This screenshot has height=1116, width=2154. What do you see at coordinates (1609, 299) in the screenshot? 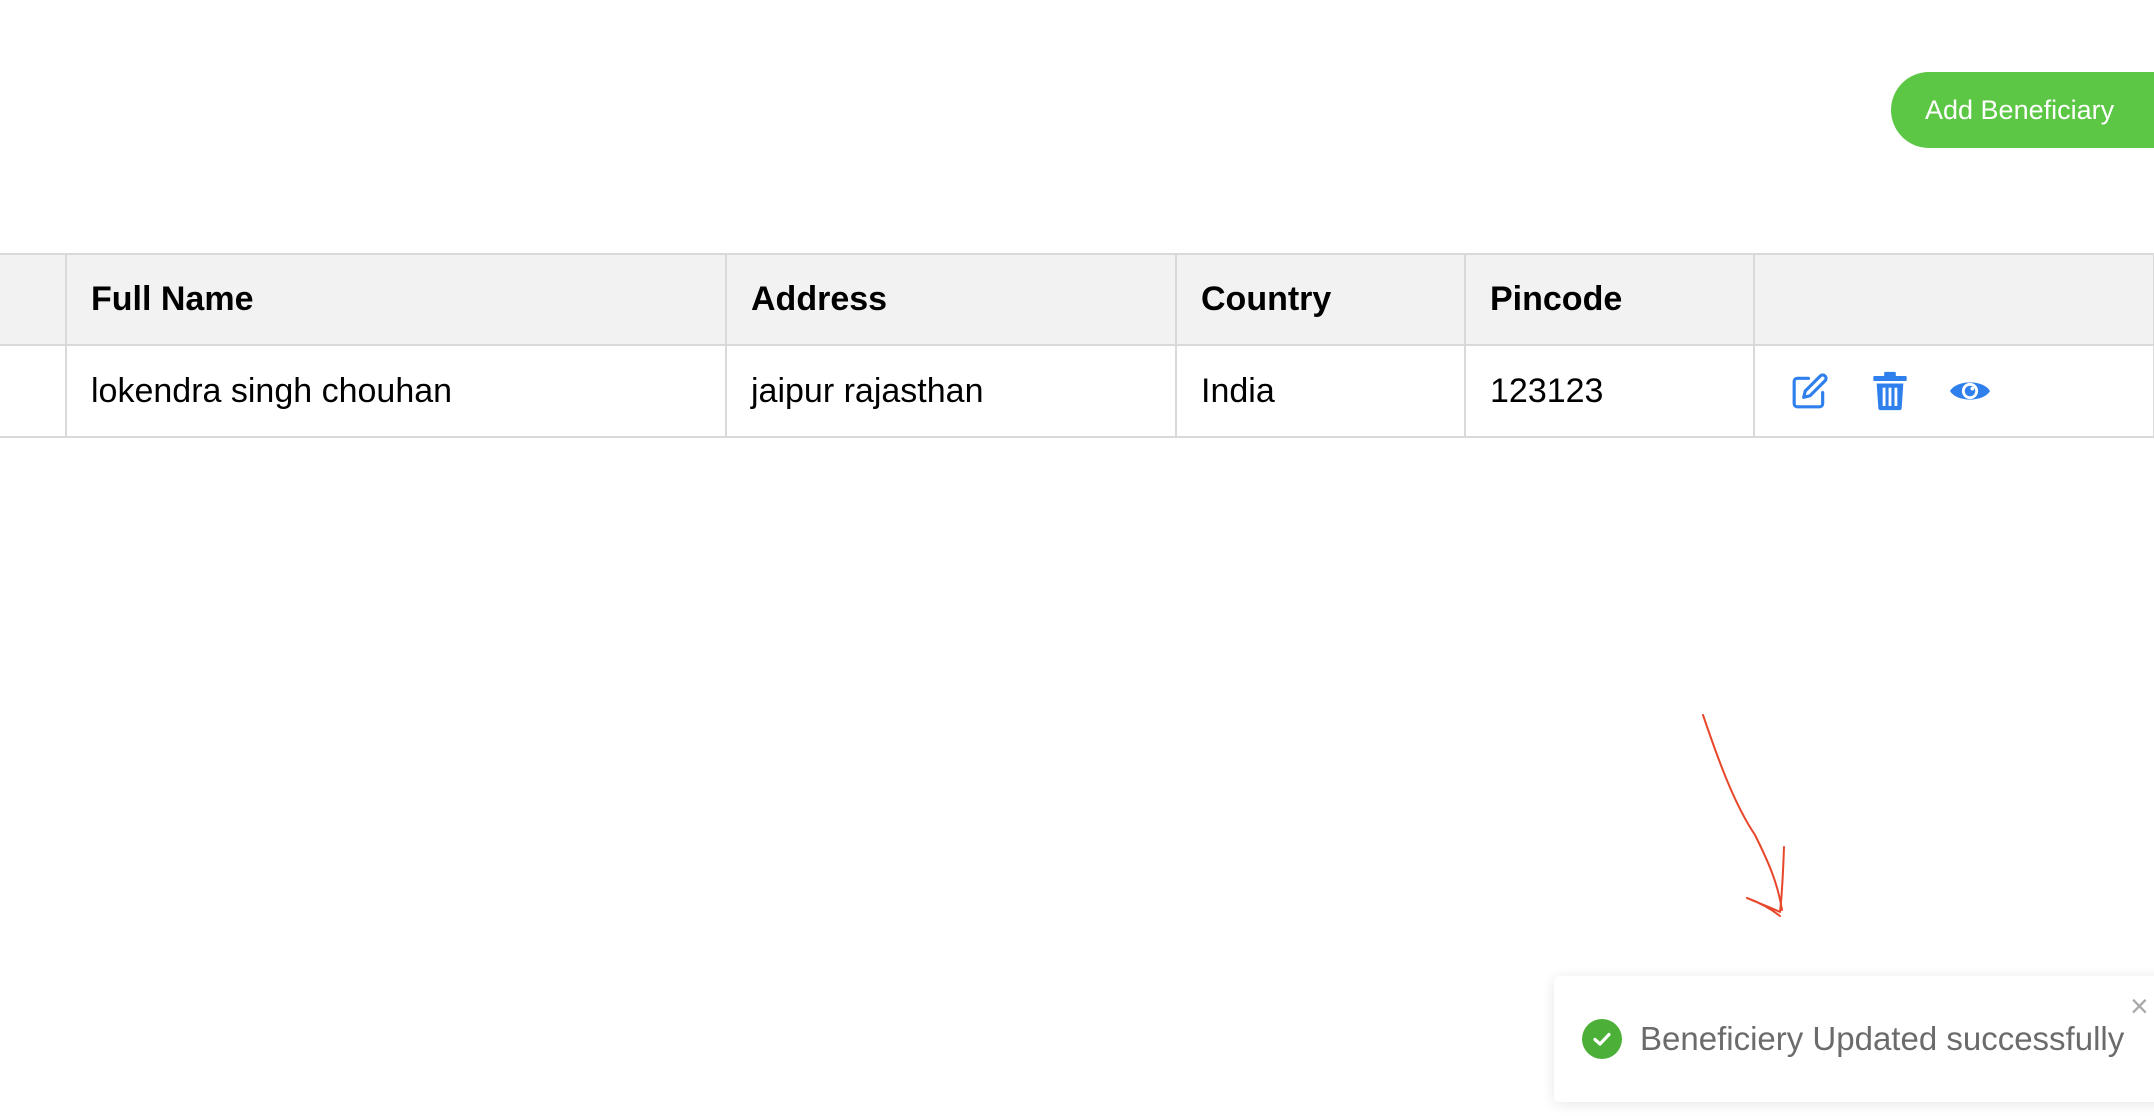
I see `column-header-pincode: Pincode` at bounding box center [1609, 299].